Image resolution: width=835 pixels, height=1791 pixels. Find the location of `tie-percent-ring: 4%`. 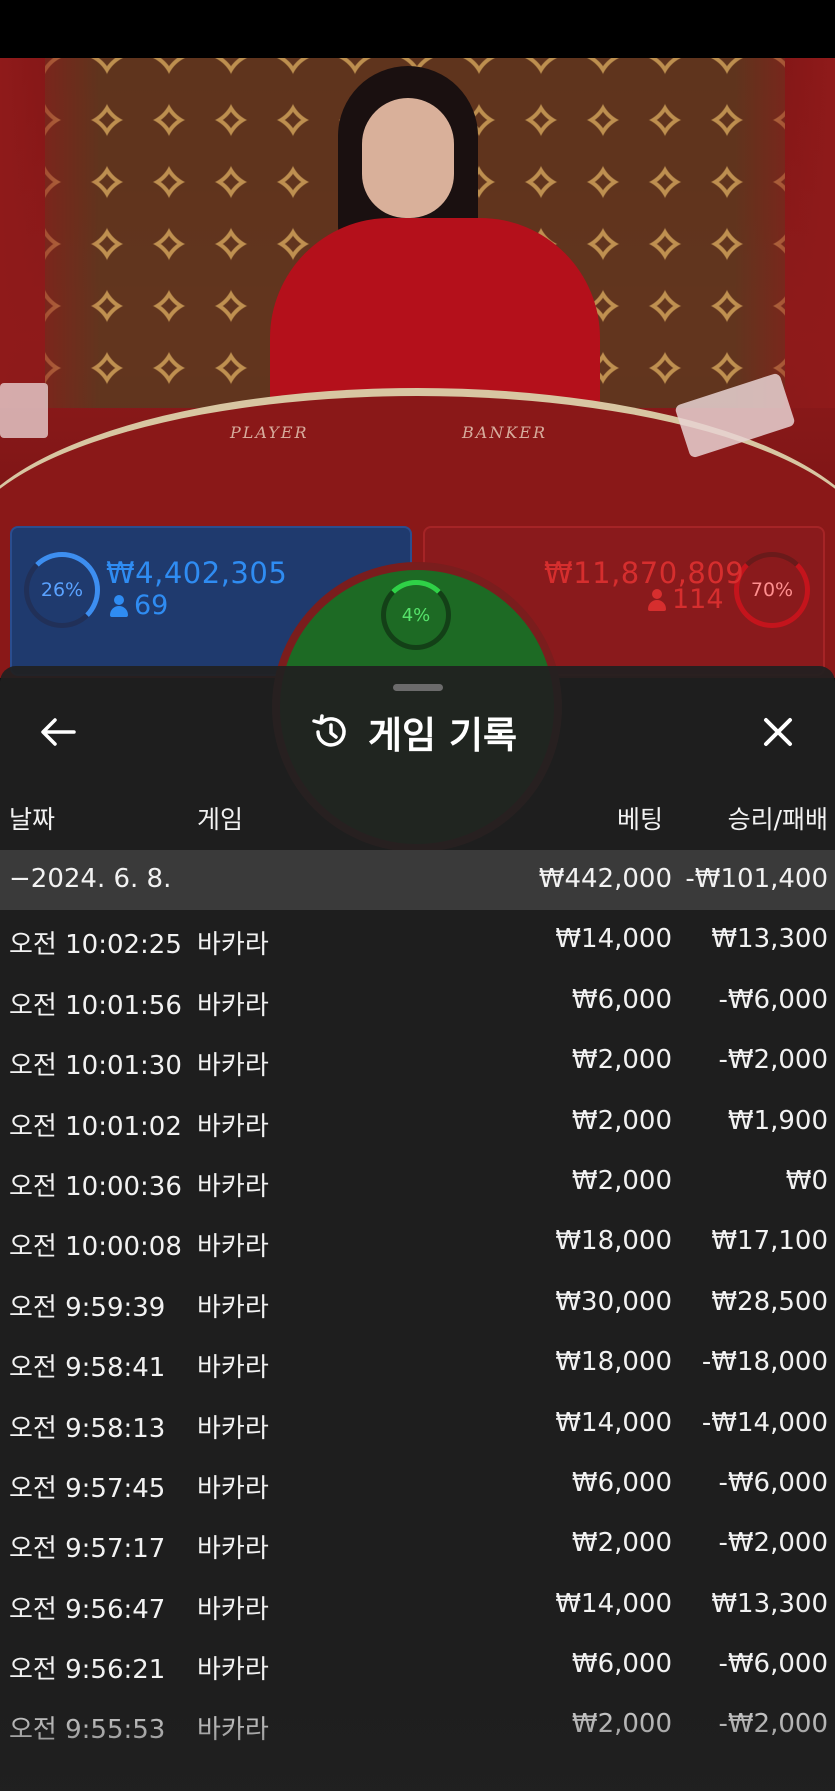

tie-percent-ring: 4% is located at coordinates (416, 615).